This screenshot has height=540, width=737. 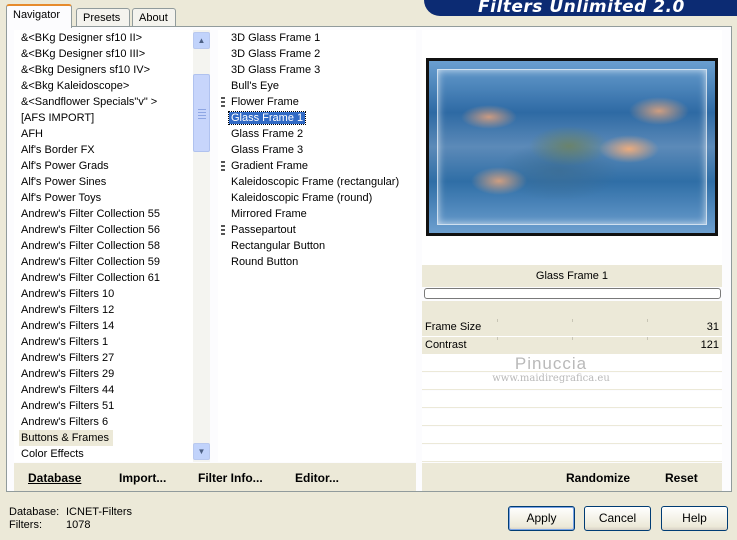 What do you see at coordinates (104, 198) in the screenshot?
I see `category-item: Alf's Power Toys` at bounding box center [104, 198].